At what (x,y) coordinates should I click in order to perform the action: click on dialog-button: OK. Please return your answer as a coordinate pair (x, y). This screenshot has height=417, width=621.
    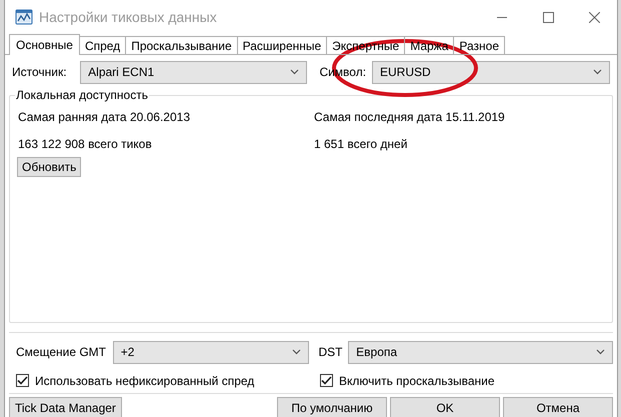
    Looking at the image, I should click on (445, 407).